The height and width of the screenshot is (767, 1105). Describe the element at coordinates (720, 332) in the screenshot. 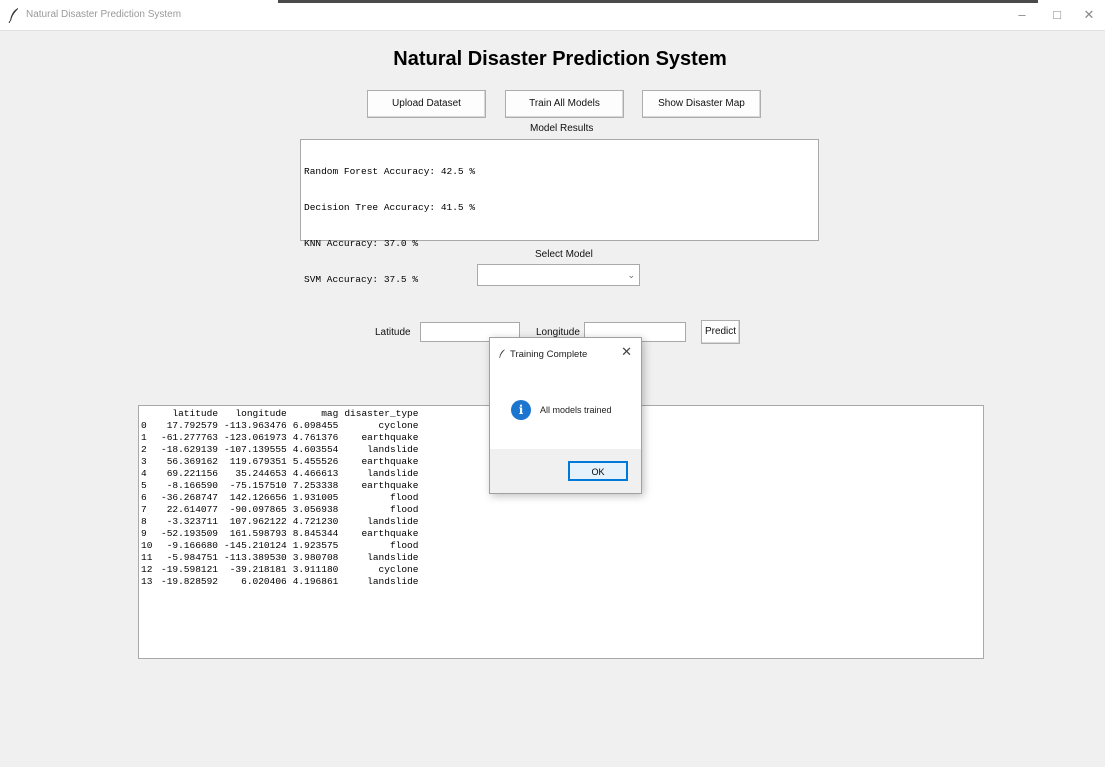

I see `predict-button: Predict` at that location.